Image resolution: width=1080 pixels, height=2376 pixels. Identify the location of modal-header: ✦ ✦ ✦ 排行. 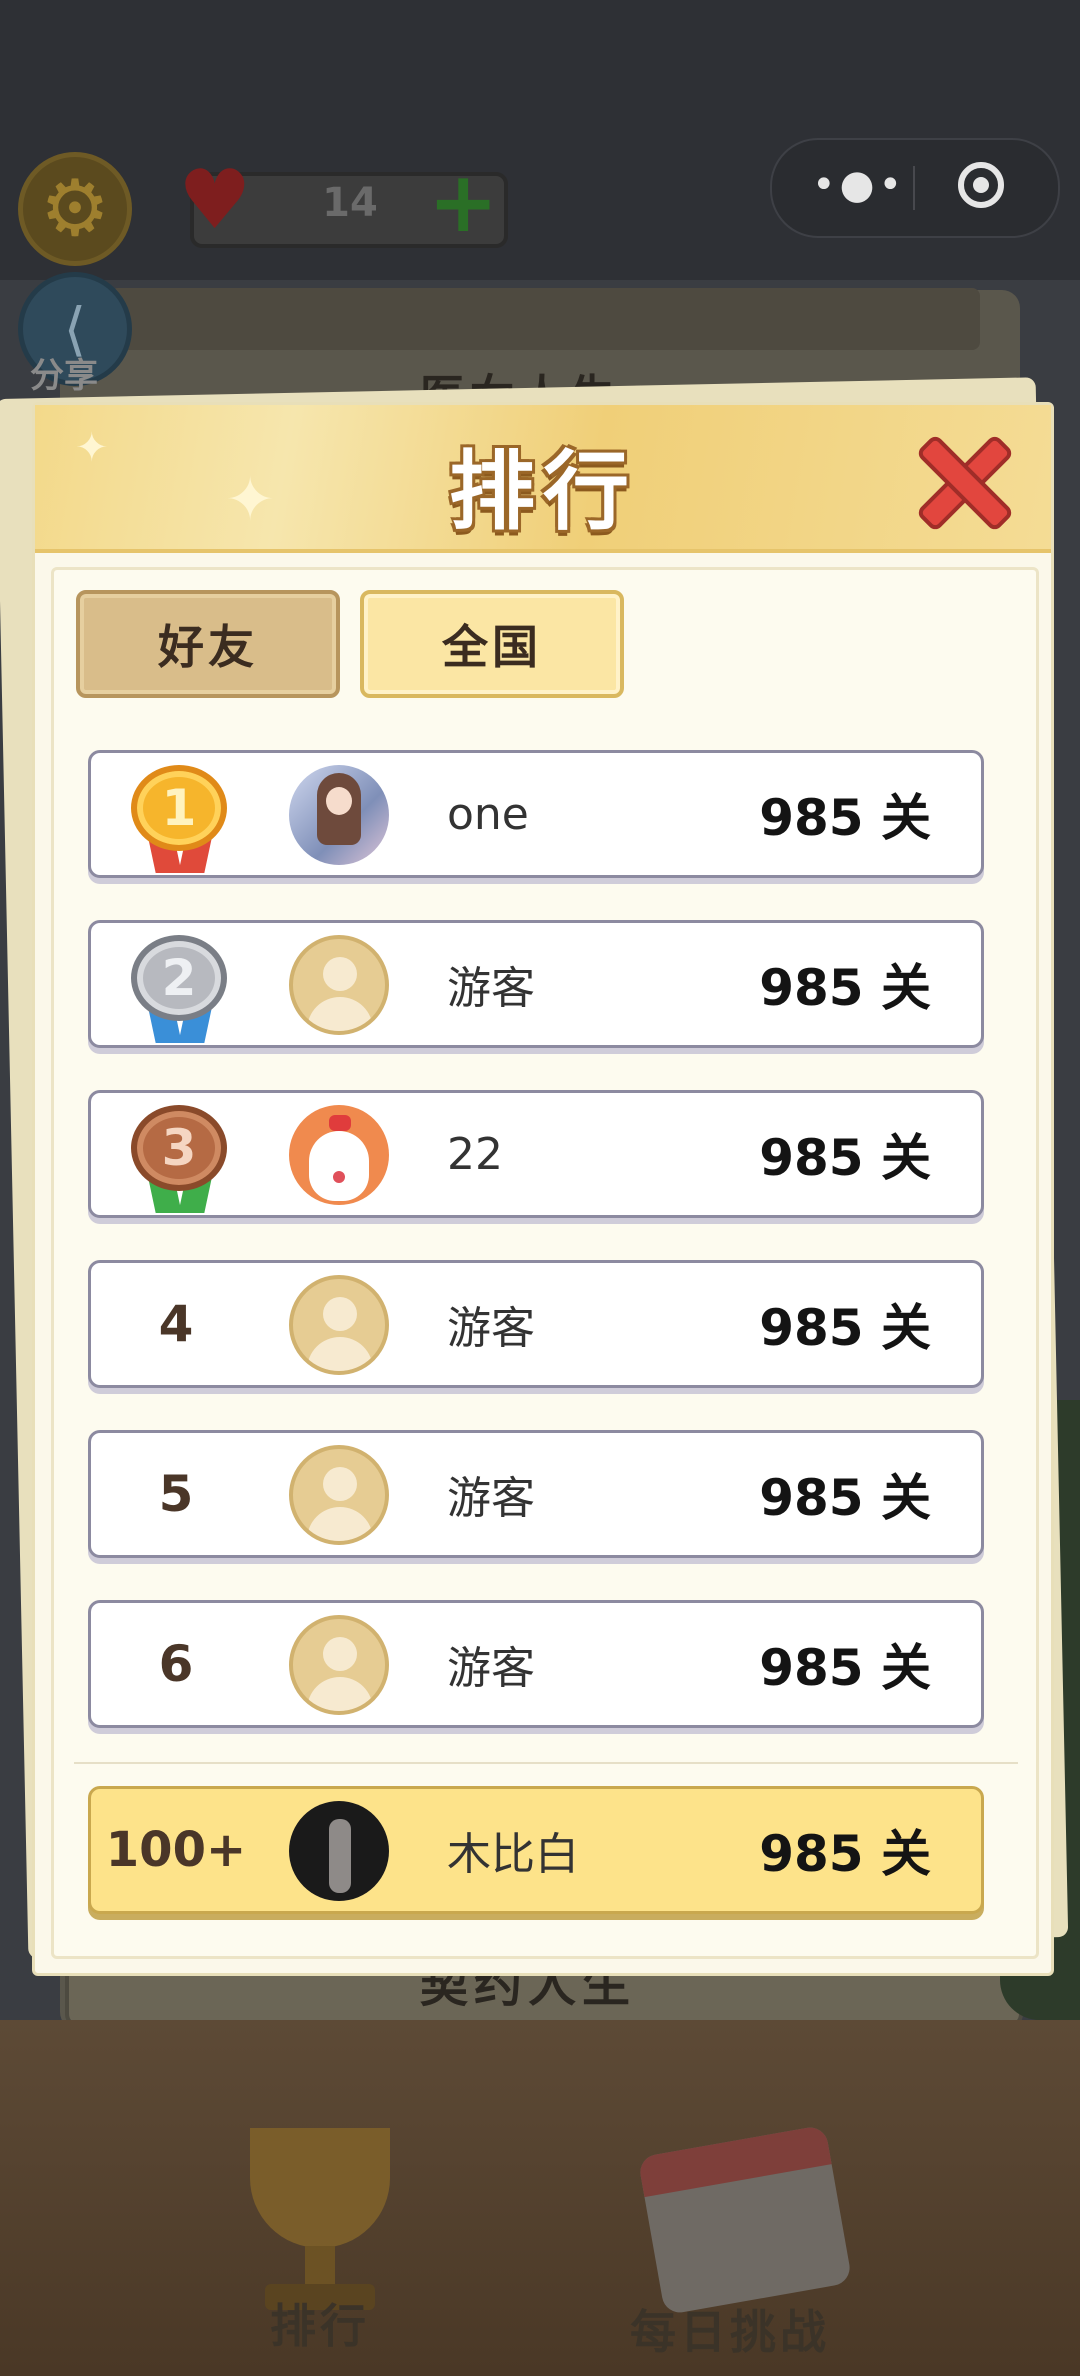
(543, 479).